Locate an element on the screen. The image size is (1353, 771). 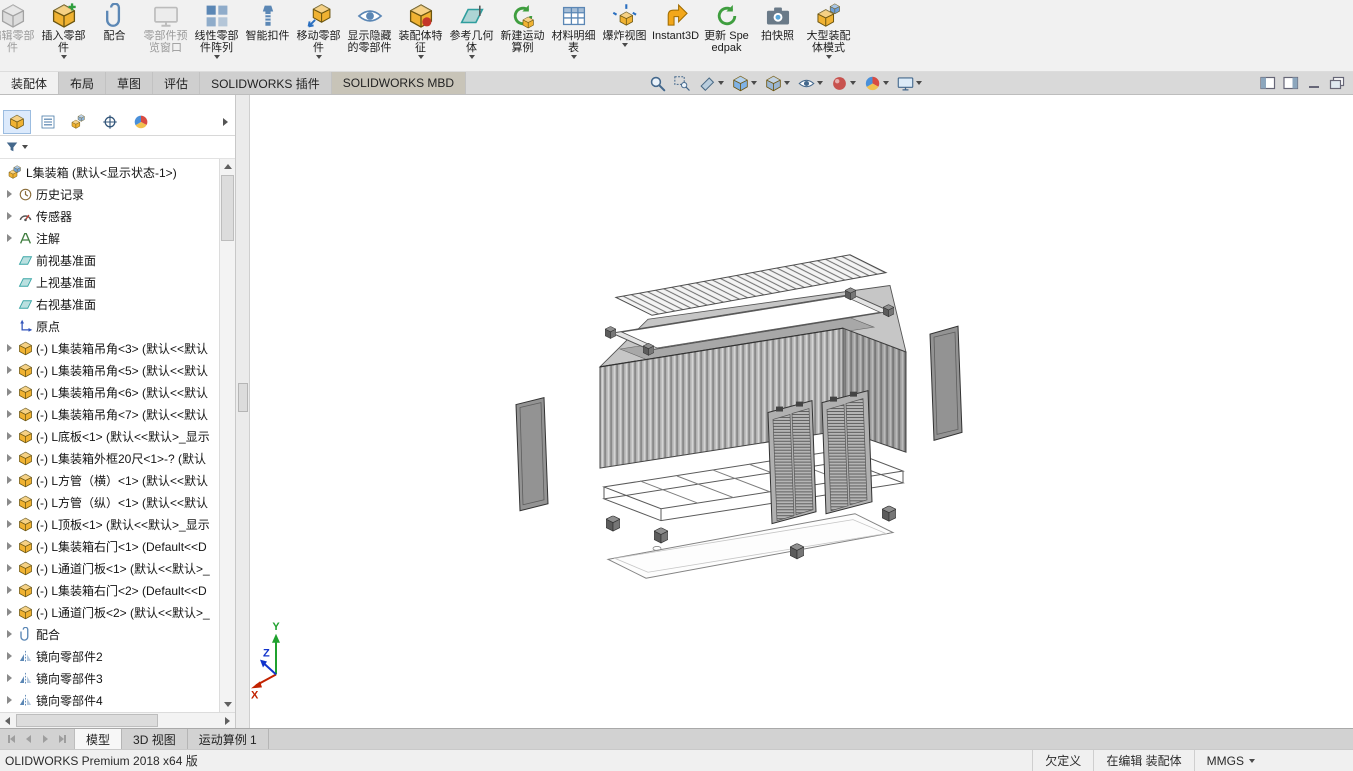
tree-item-top-plate: (-) L顶板<1> (默认<<默认>_显示 is located at coordinates (109, 524).